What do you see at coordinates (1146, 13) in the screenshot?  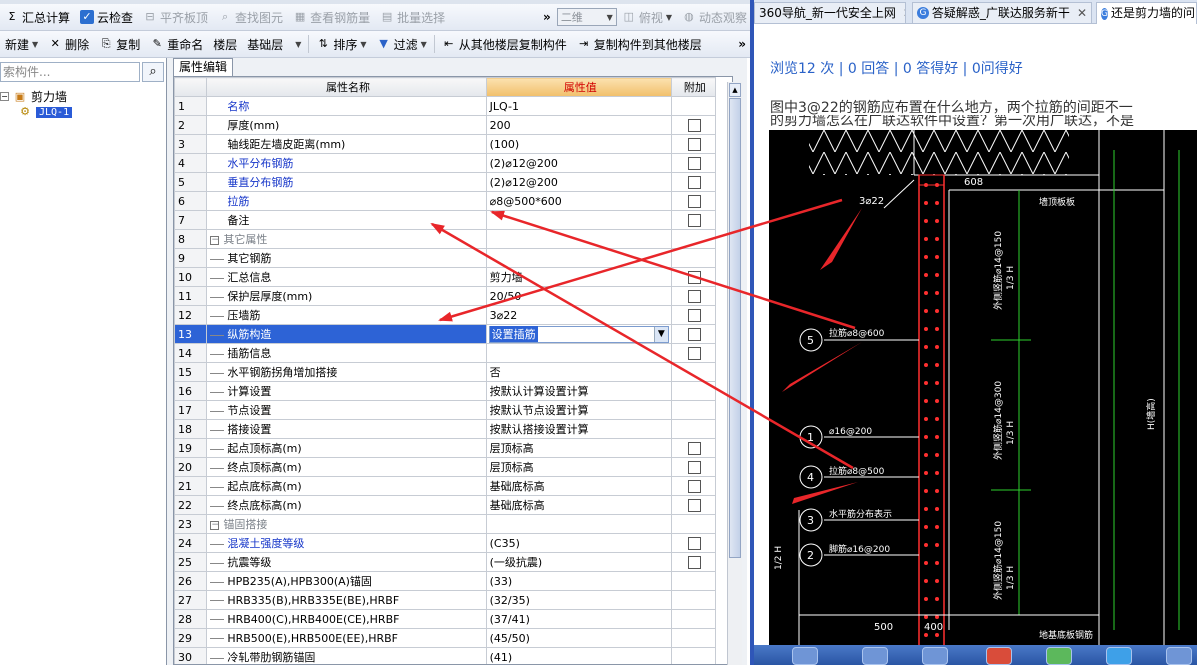 I see `browser-tab-question: G 还是剪力墙的问` at bounding box center [1146, 13].